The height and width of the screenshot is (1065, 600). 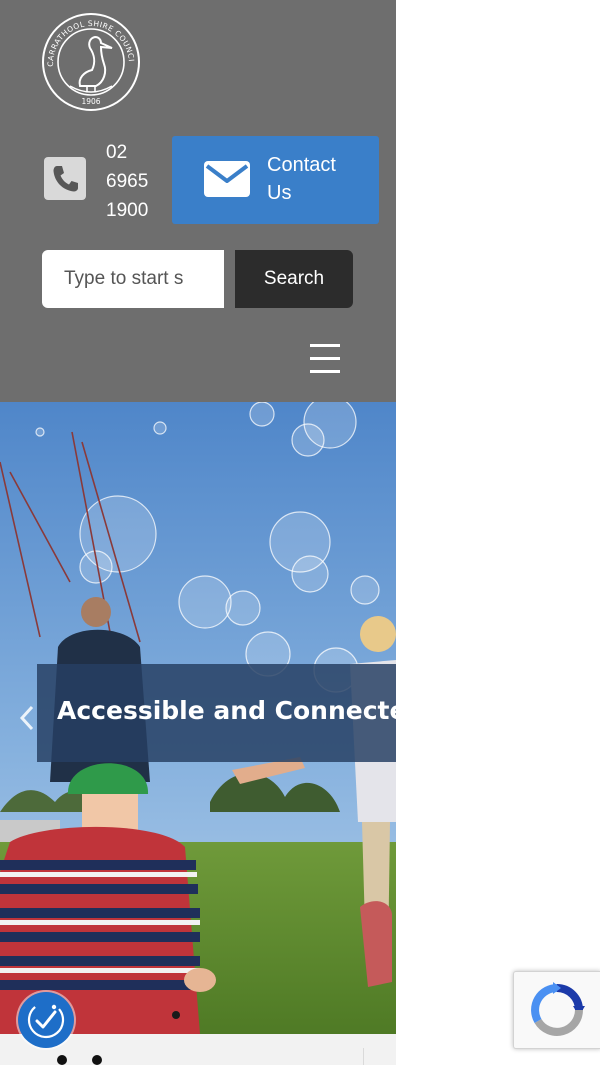 I want to click on phone-line-3: 1900, so click(x=127, y=210).